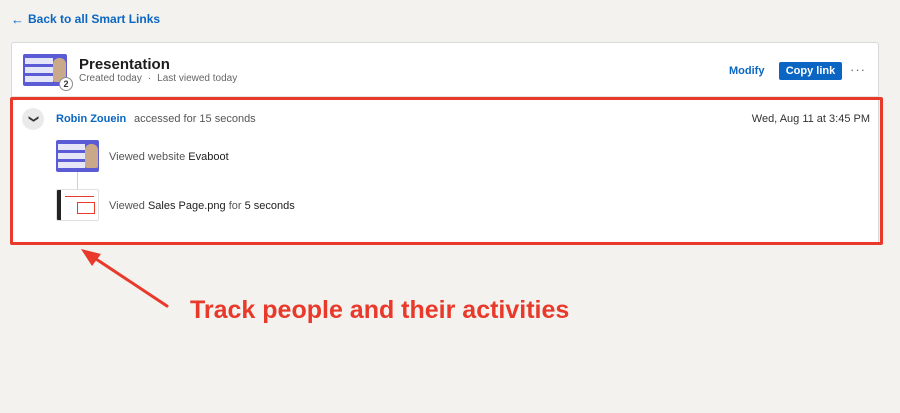  Describe the element at coordinates (17, 19) in the screenshot. I see `arrow-left-icon: ←` at that location.